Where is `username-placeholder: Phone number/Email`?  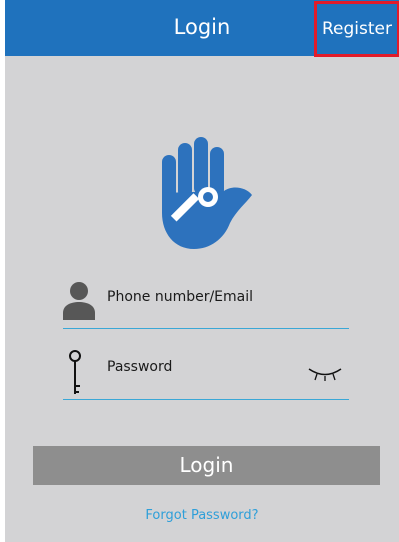
username-placeholder: Phone number/Email is located at coordinates (180, 297).